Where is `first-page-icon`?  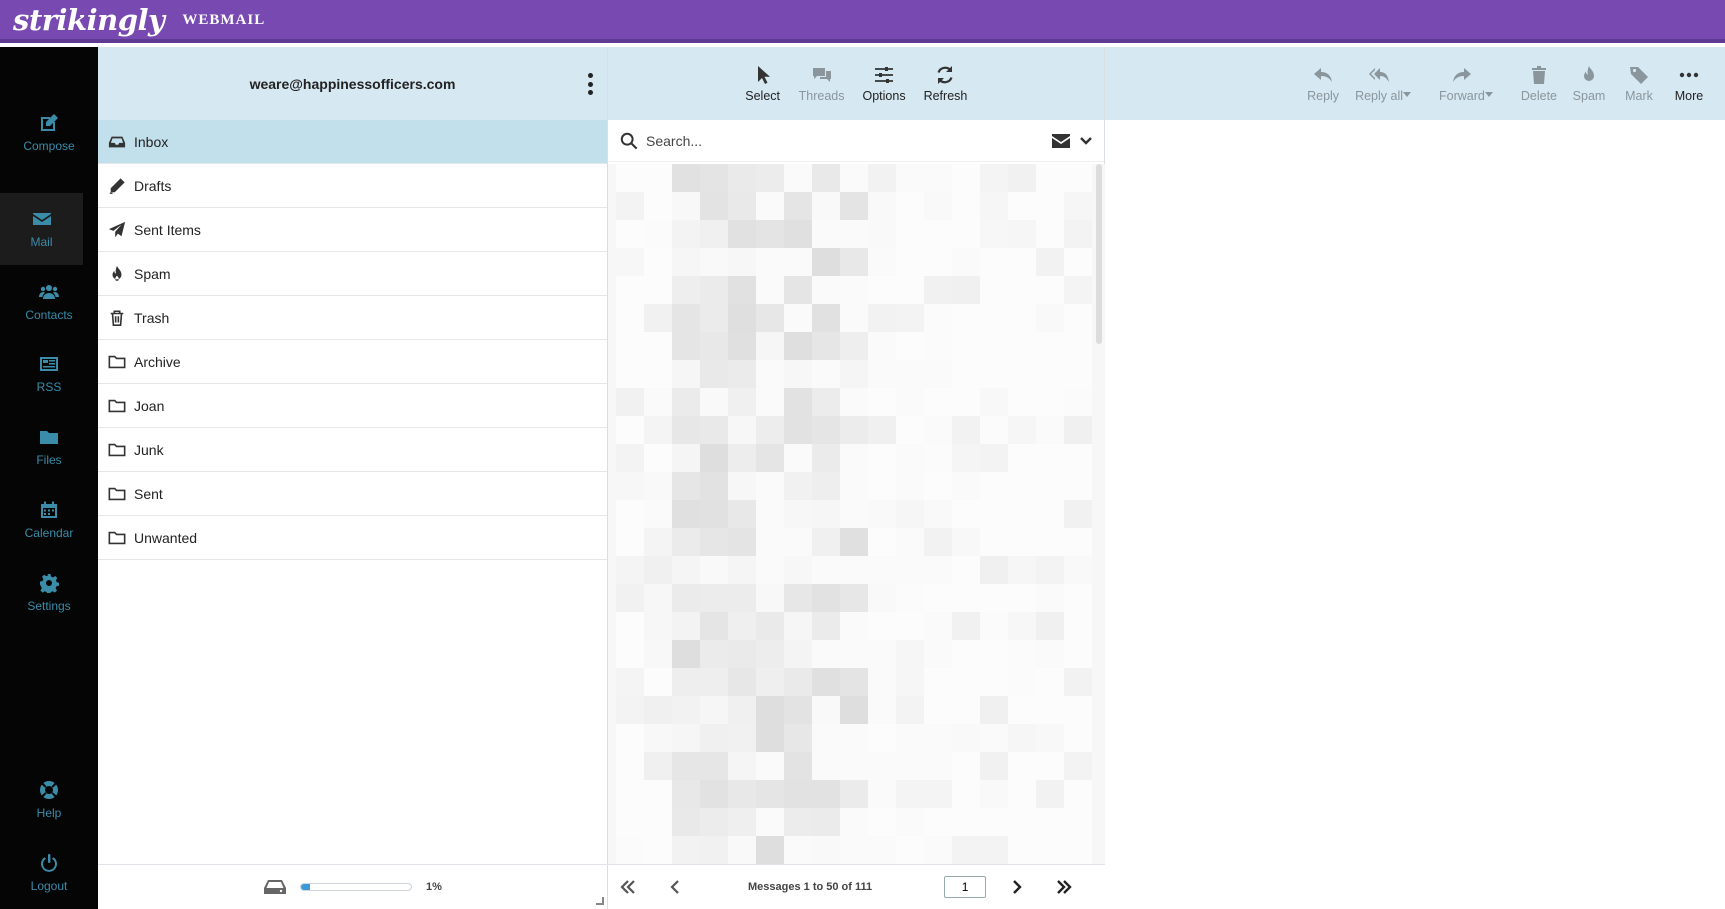
first-page-icon is located at coordinates (628, 887).